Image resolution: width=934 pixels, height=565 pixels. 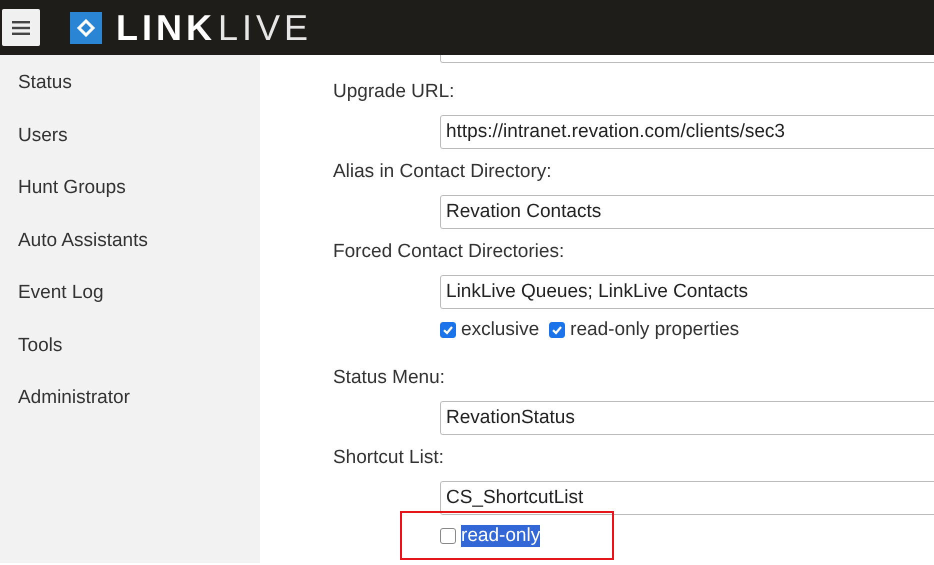 I want to click on sidebar-item: Administrator, so click(x=130, y=412).